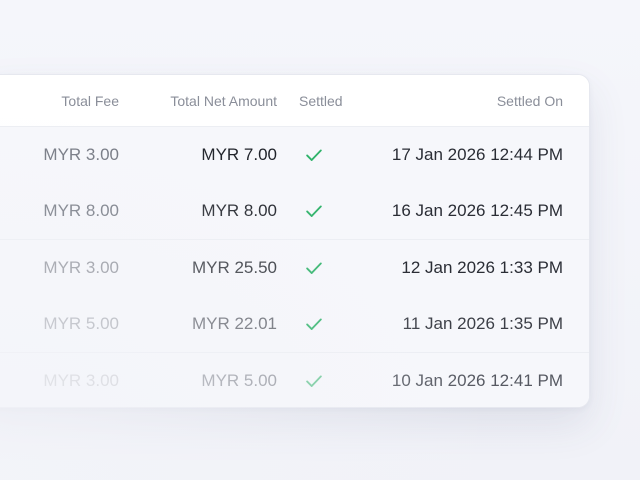 The width and height of the screenshot is (640, 480). What do you see at coordinates (477, 210) in the screenshot?
I see `settled-on-cell: 16 Jan 2026 12:45 PM` at bounding box center [477, 210].